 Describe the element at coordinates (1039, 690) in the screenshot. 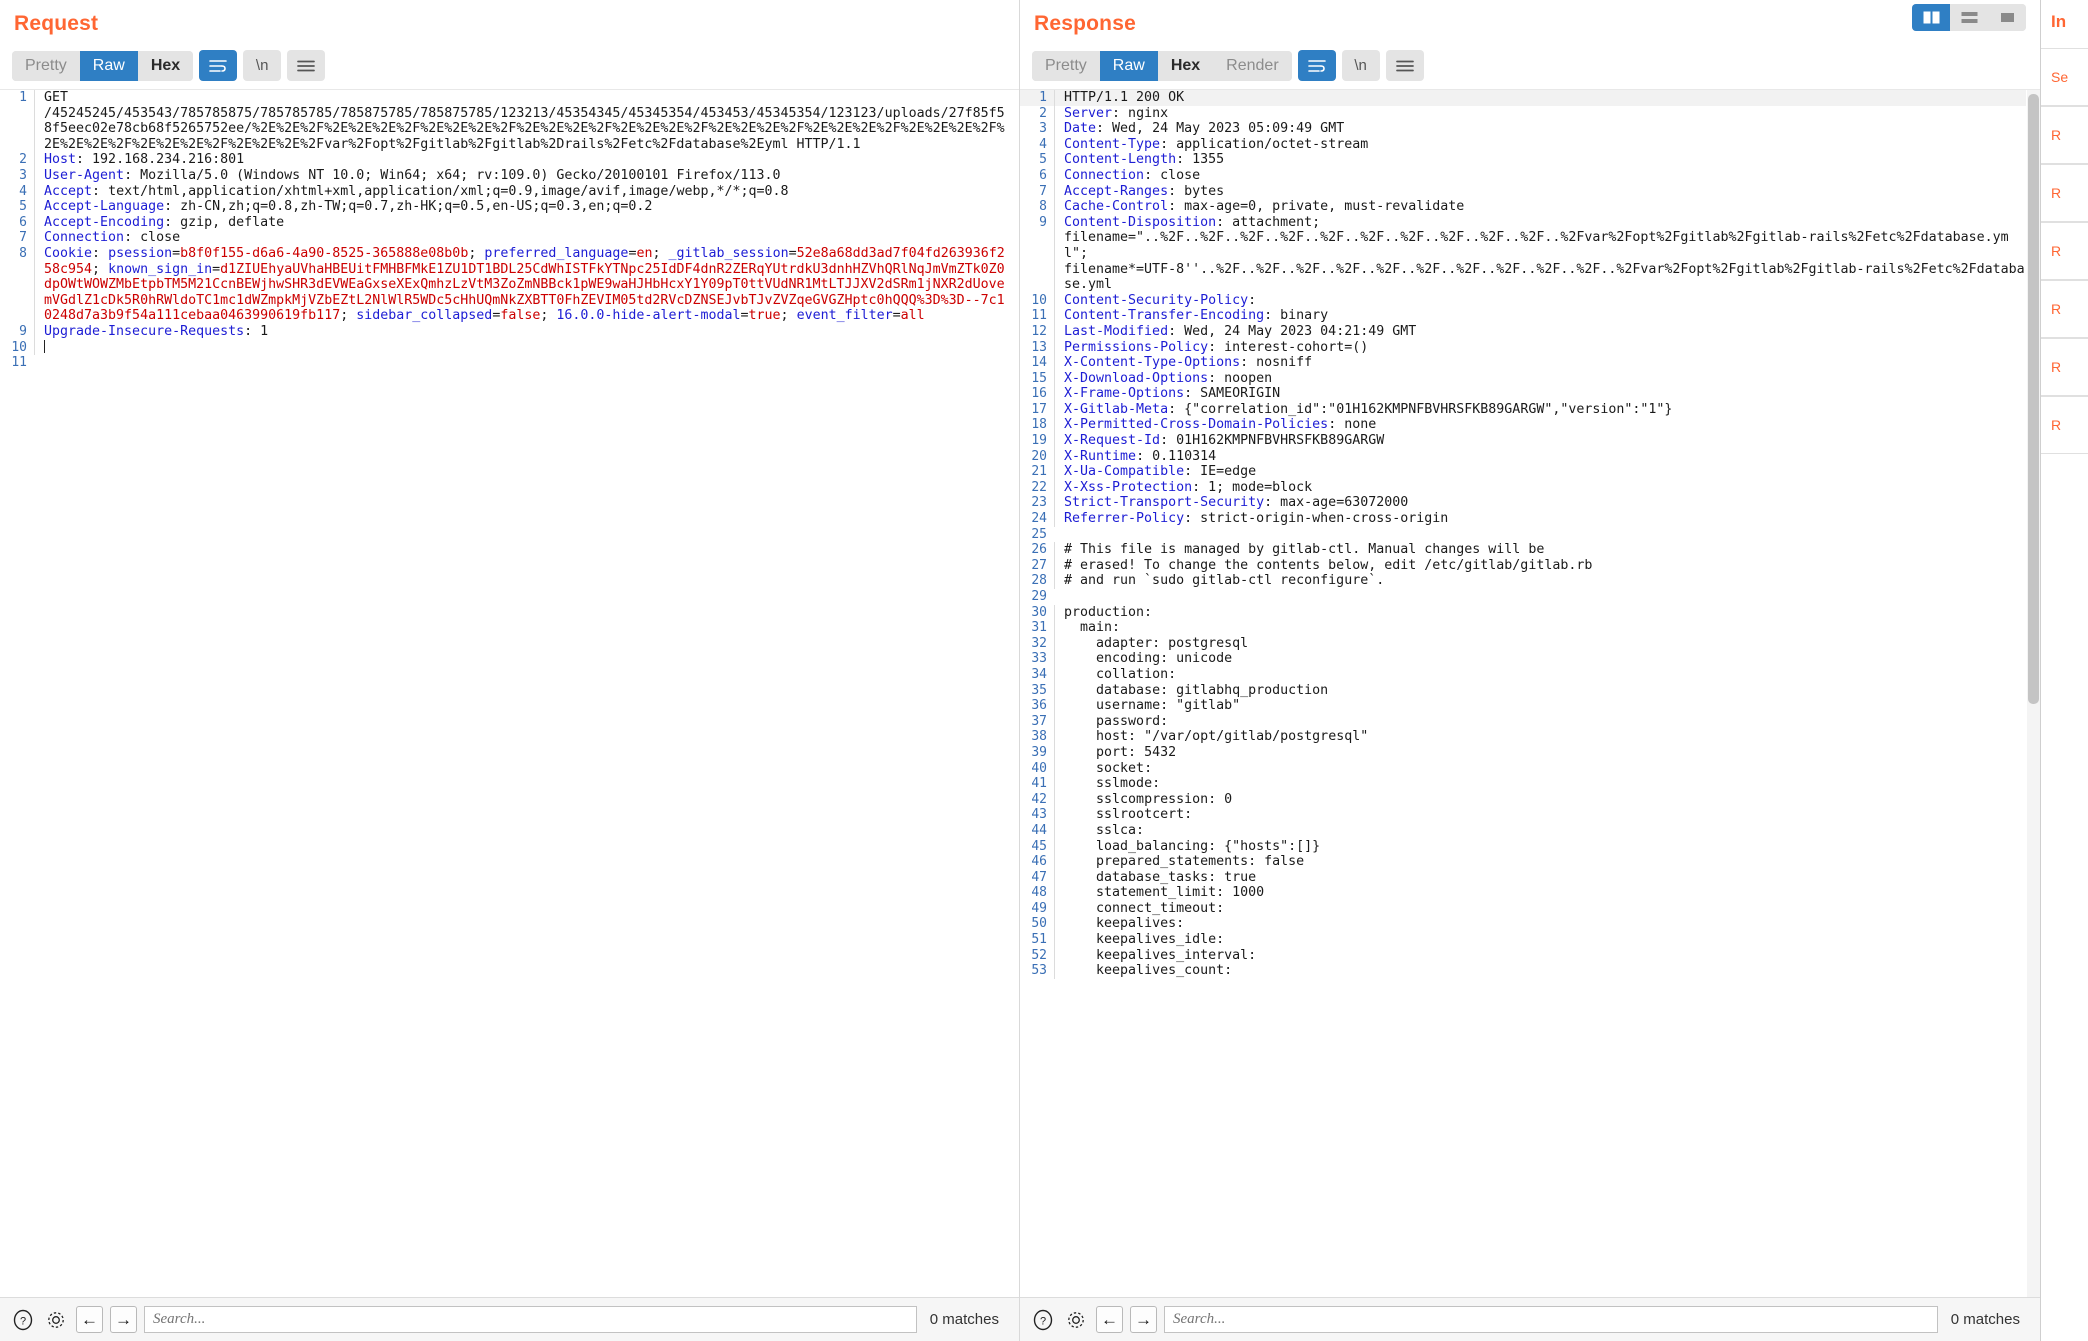

I see `line-number: 35` at that location.